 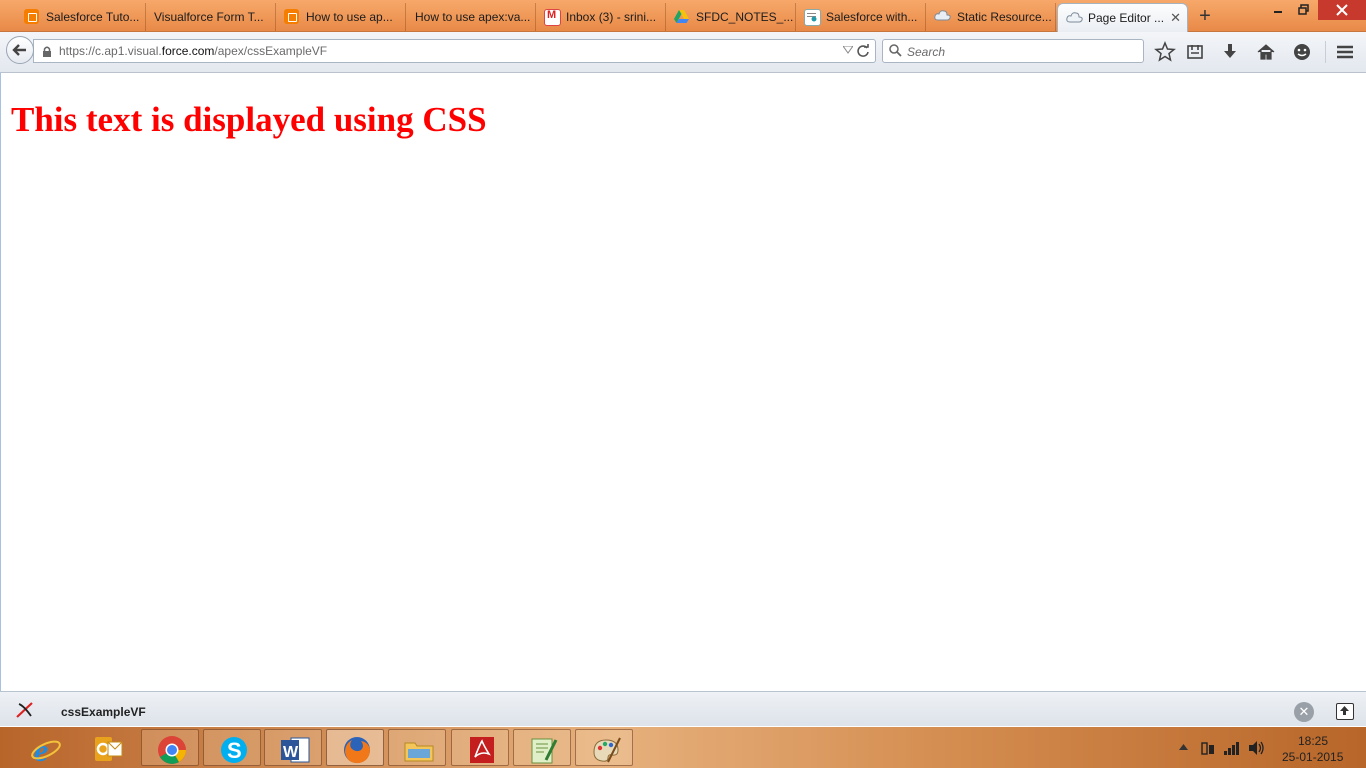 I want to click on internet-explorer-icon: e, so click(x=46, y=749).